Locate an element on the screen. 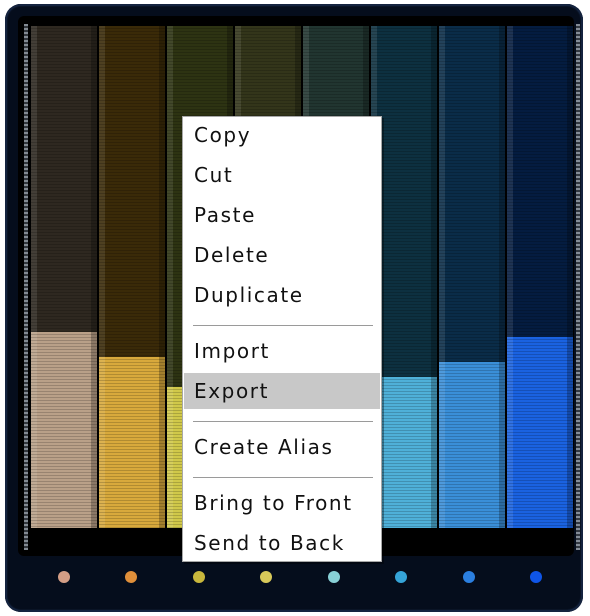  menu-item-bring-to-front: Bring to Front is located at coordinates (282, 503).